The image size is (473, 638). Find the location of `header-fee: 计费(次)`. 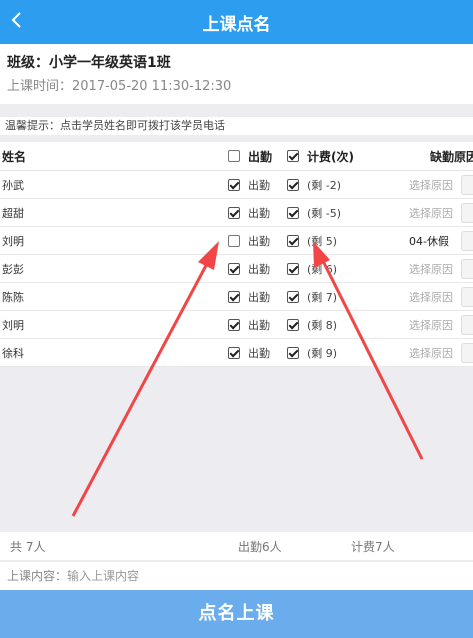

header-fee: 计费(次) is located at coordinates (320, 156).